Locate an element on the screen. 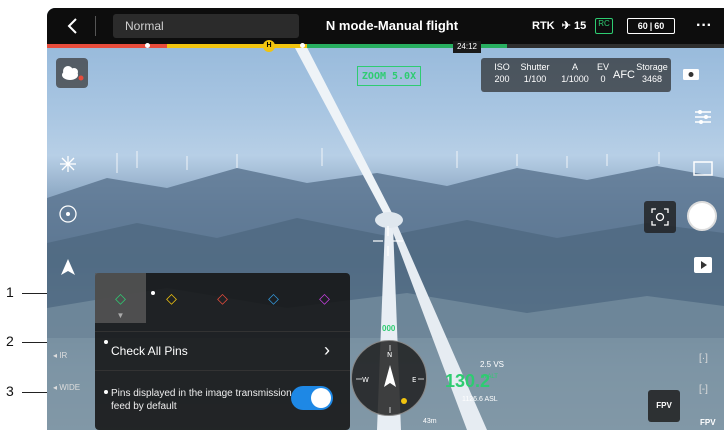 The height and width of the screenshot is (430, 724). shutter-value: 1/100 is located at coordinates (535, 79).